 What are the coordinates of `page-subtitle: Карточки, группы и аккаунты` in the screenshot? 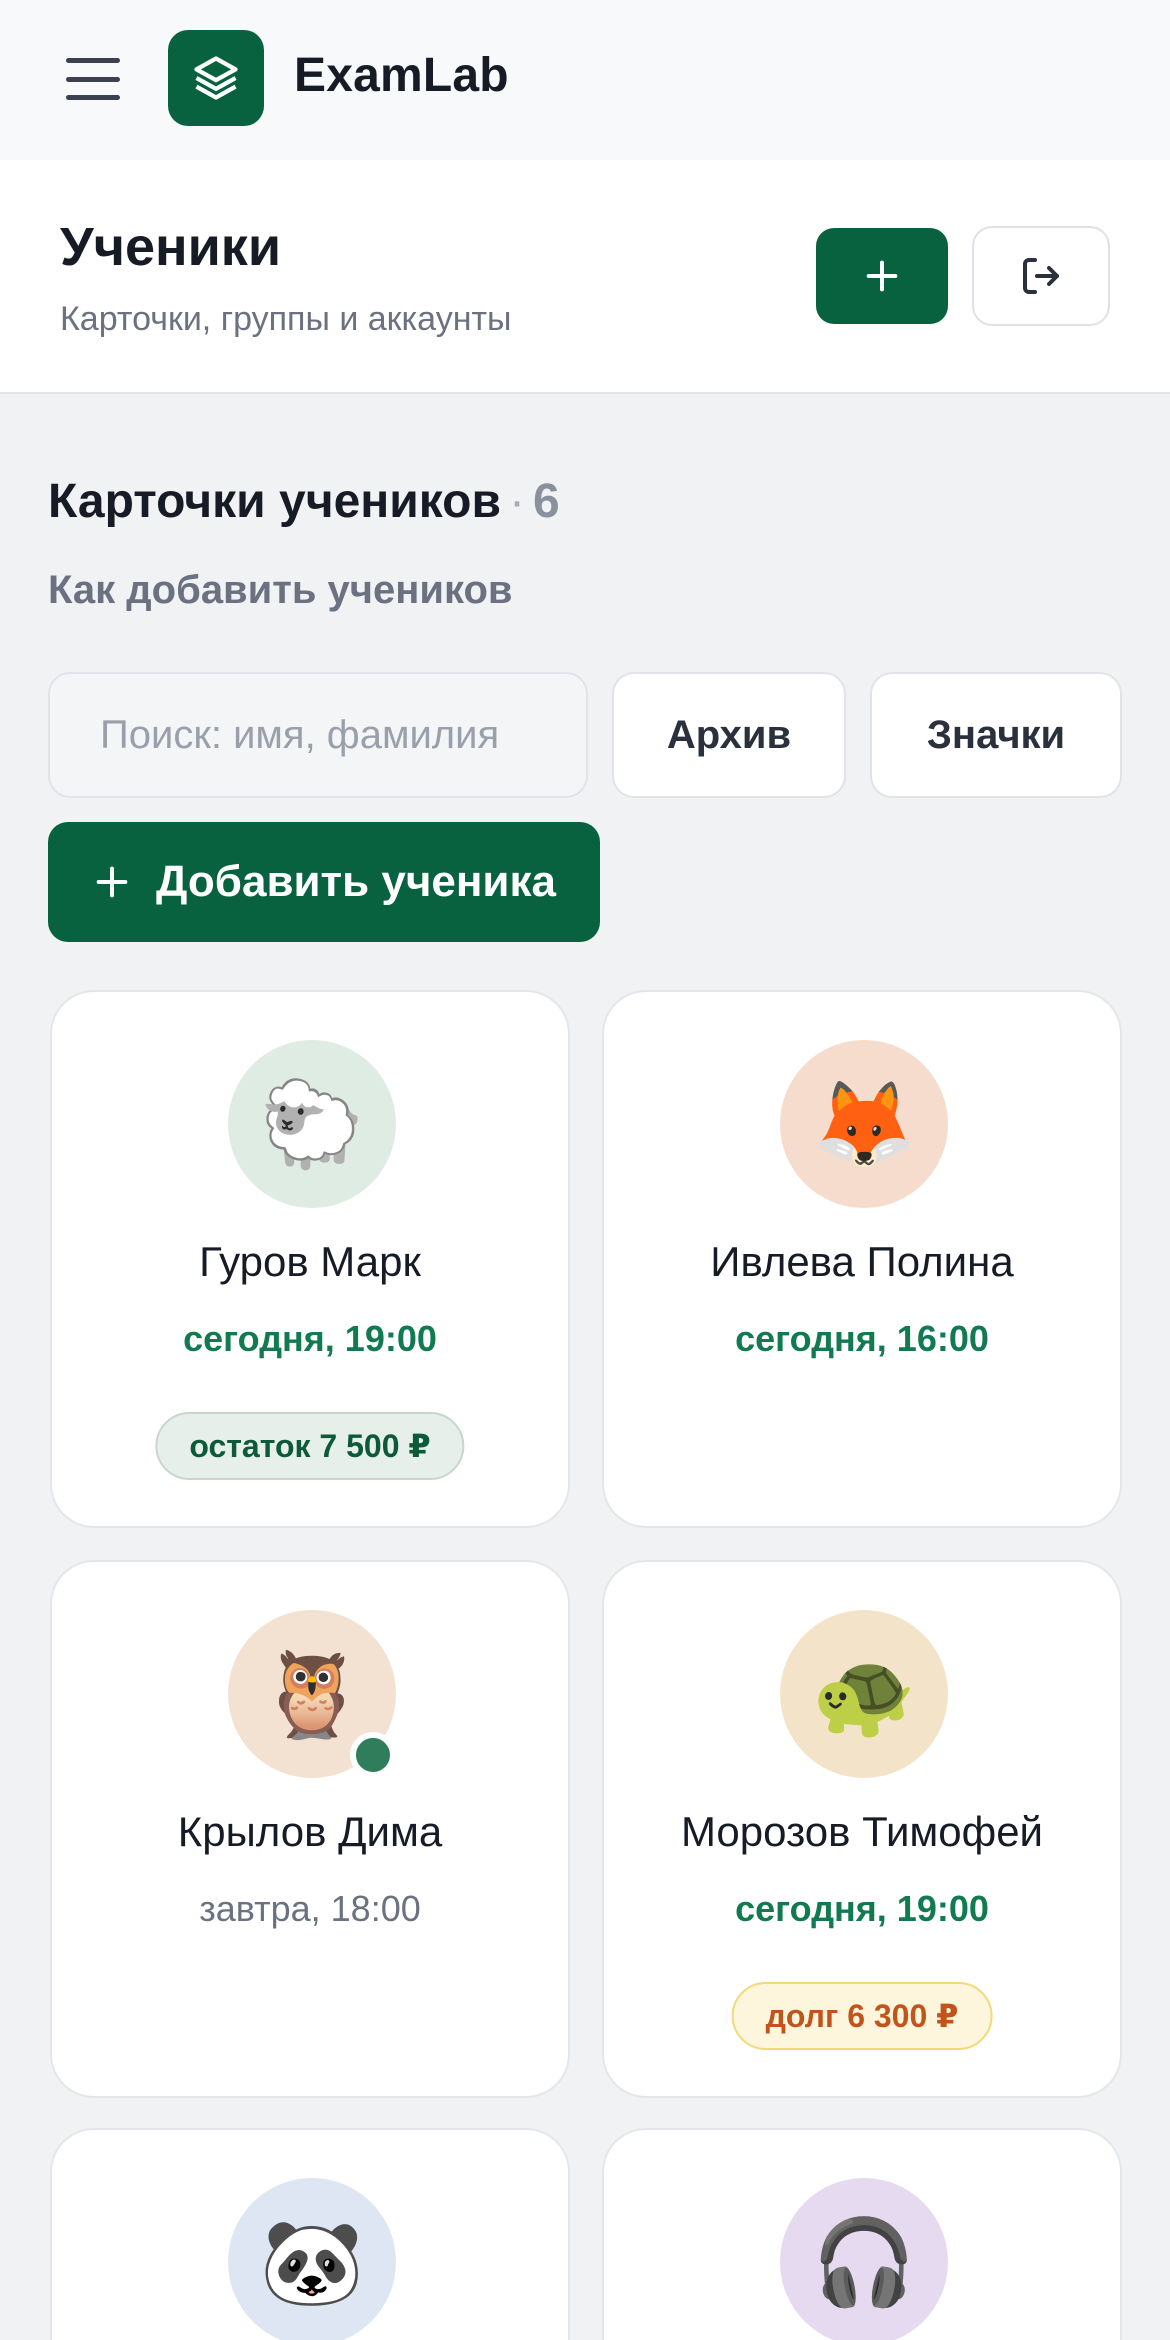 It's located at (286, 319).